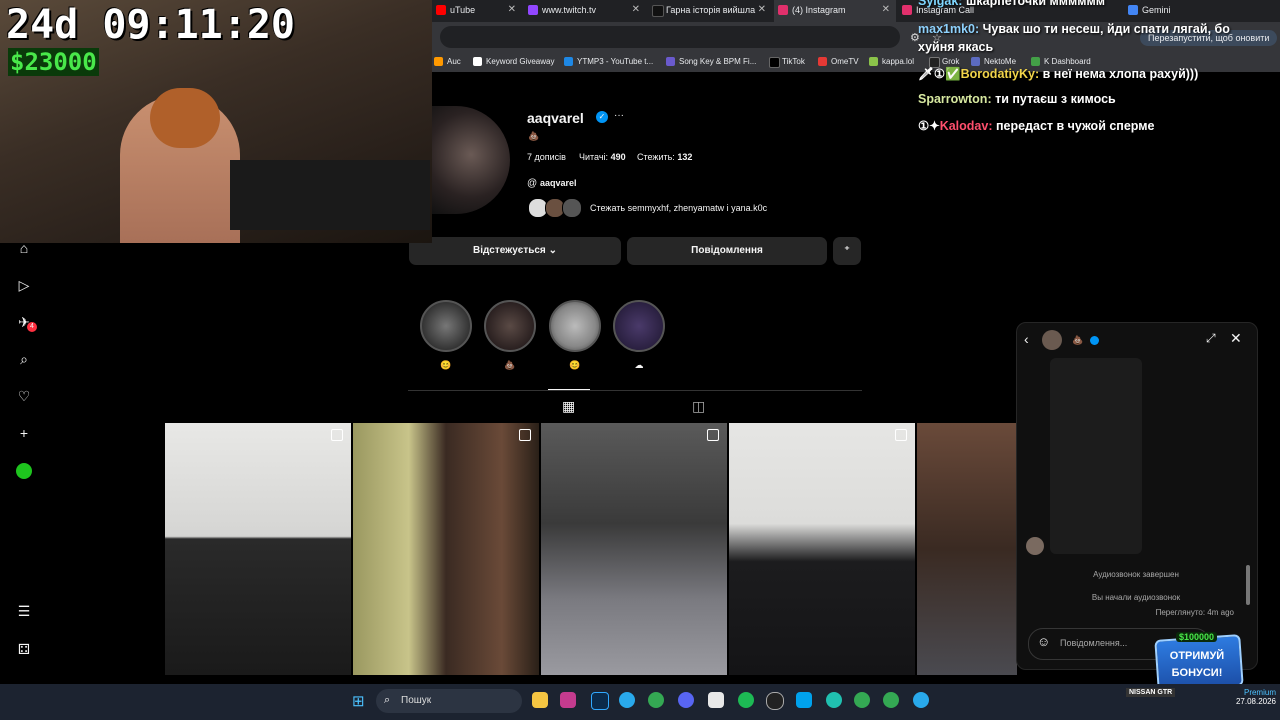 This screenshot has height=720, width=1280. What do you see at coordinates (449, 701) in the screenshot?
I see `taskbar-search` at bounding box center [449, 701].